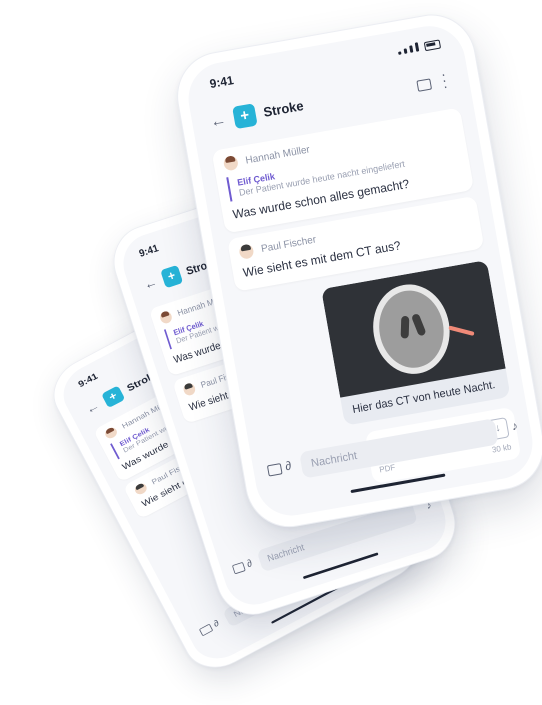 The image size is (542, 705). What do you see at coordinates (408, 48) in the screenshot?
I see `signal-icon` at bounding box center [408, 48].